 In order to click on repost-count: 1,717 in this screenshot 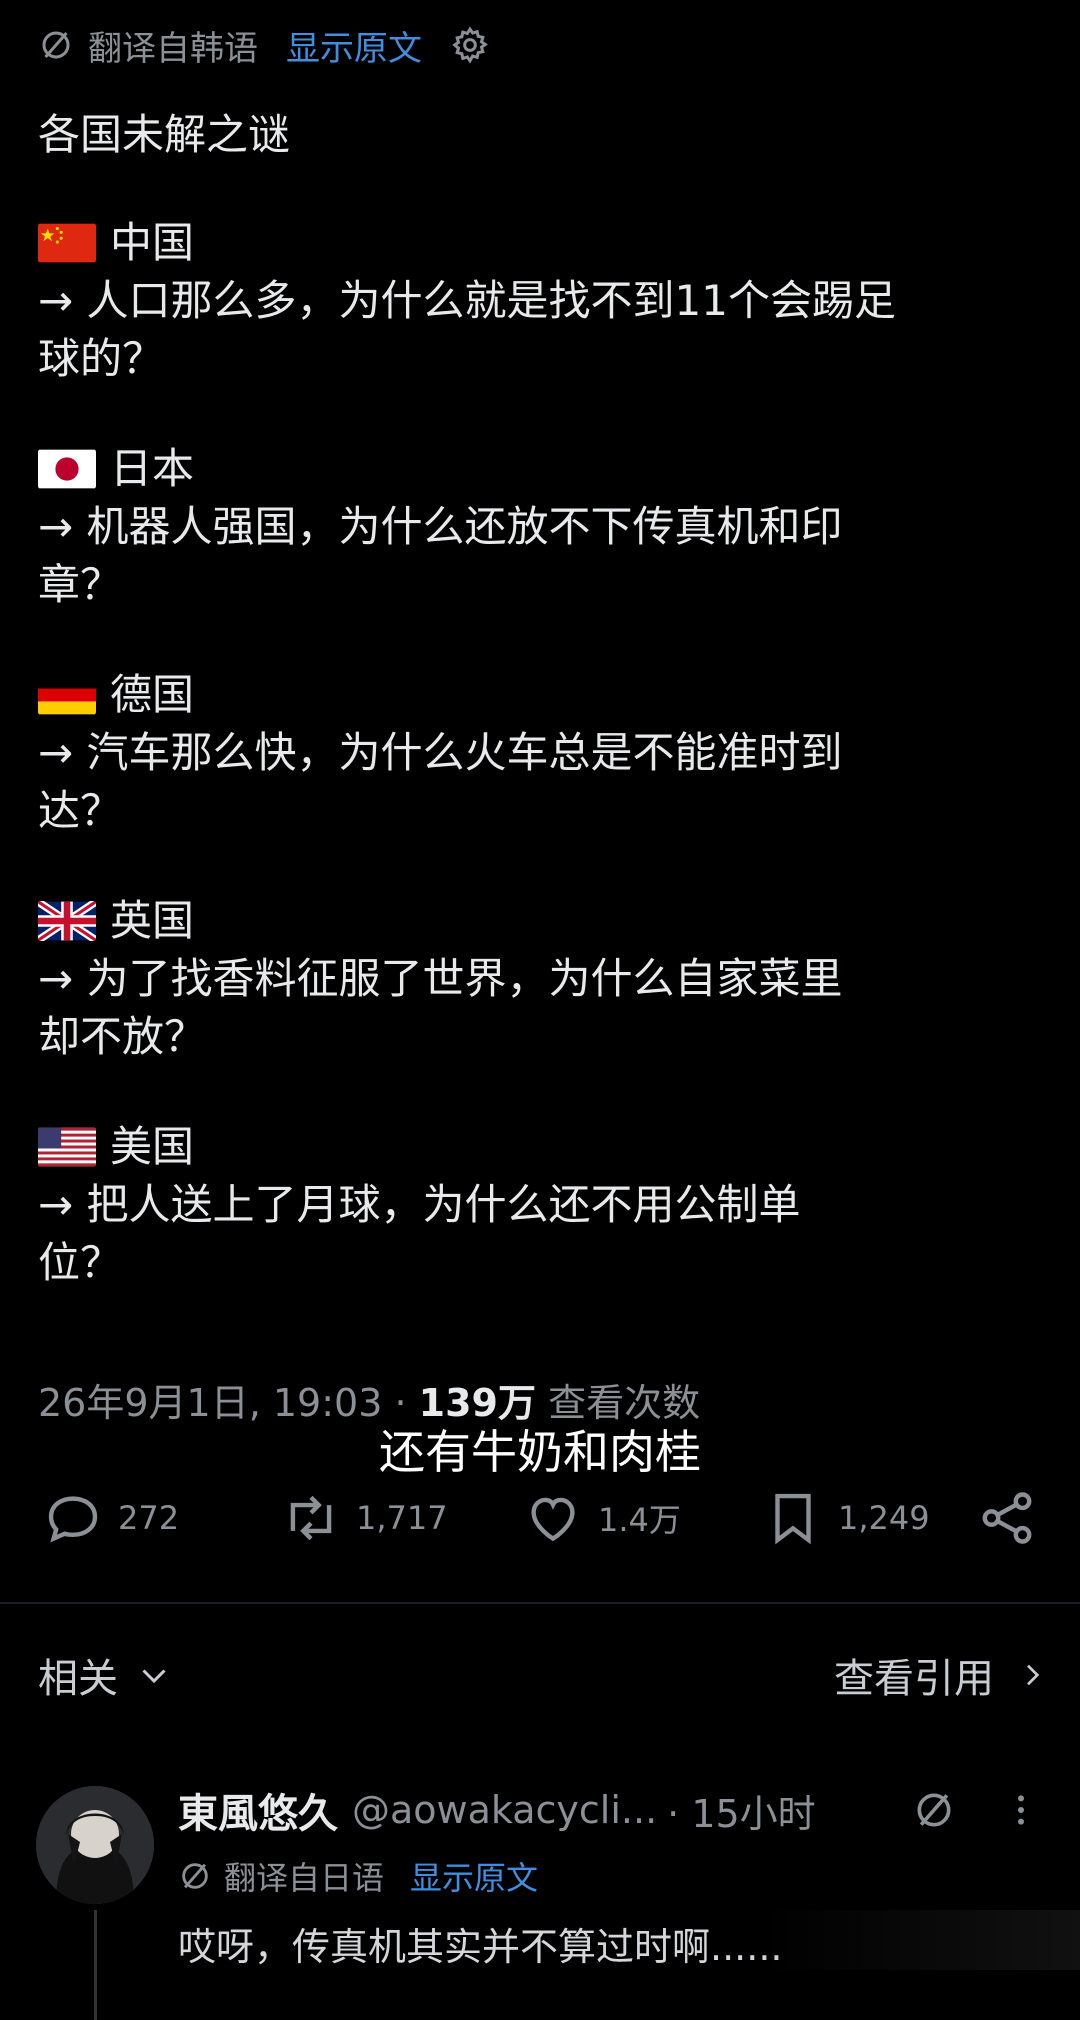, I will do `click(402, 1518)`.